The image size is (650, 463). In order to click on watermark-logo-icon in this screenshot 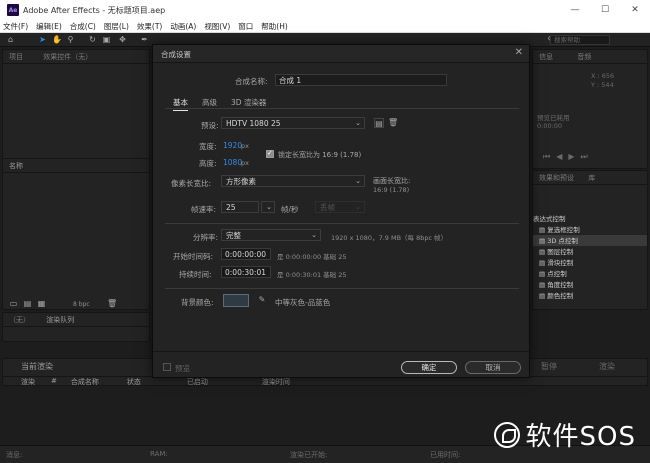, I will do `click(506, 434)`.